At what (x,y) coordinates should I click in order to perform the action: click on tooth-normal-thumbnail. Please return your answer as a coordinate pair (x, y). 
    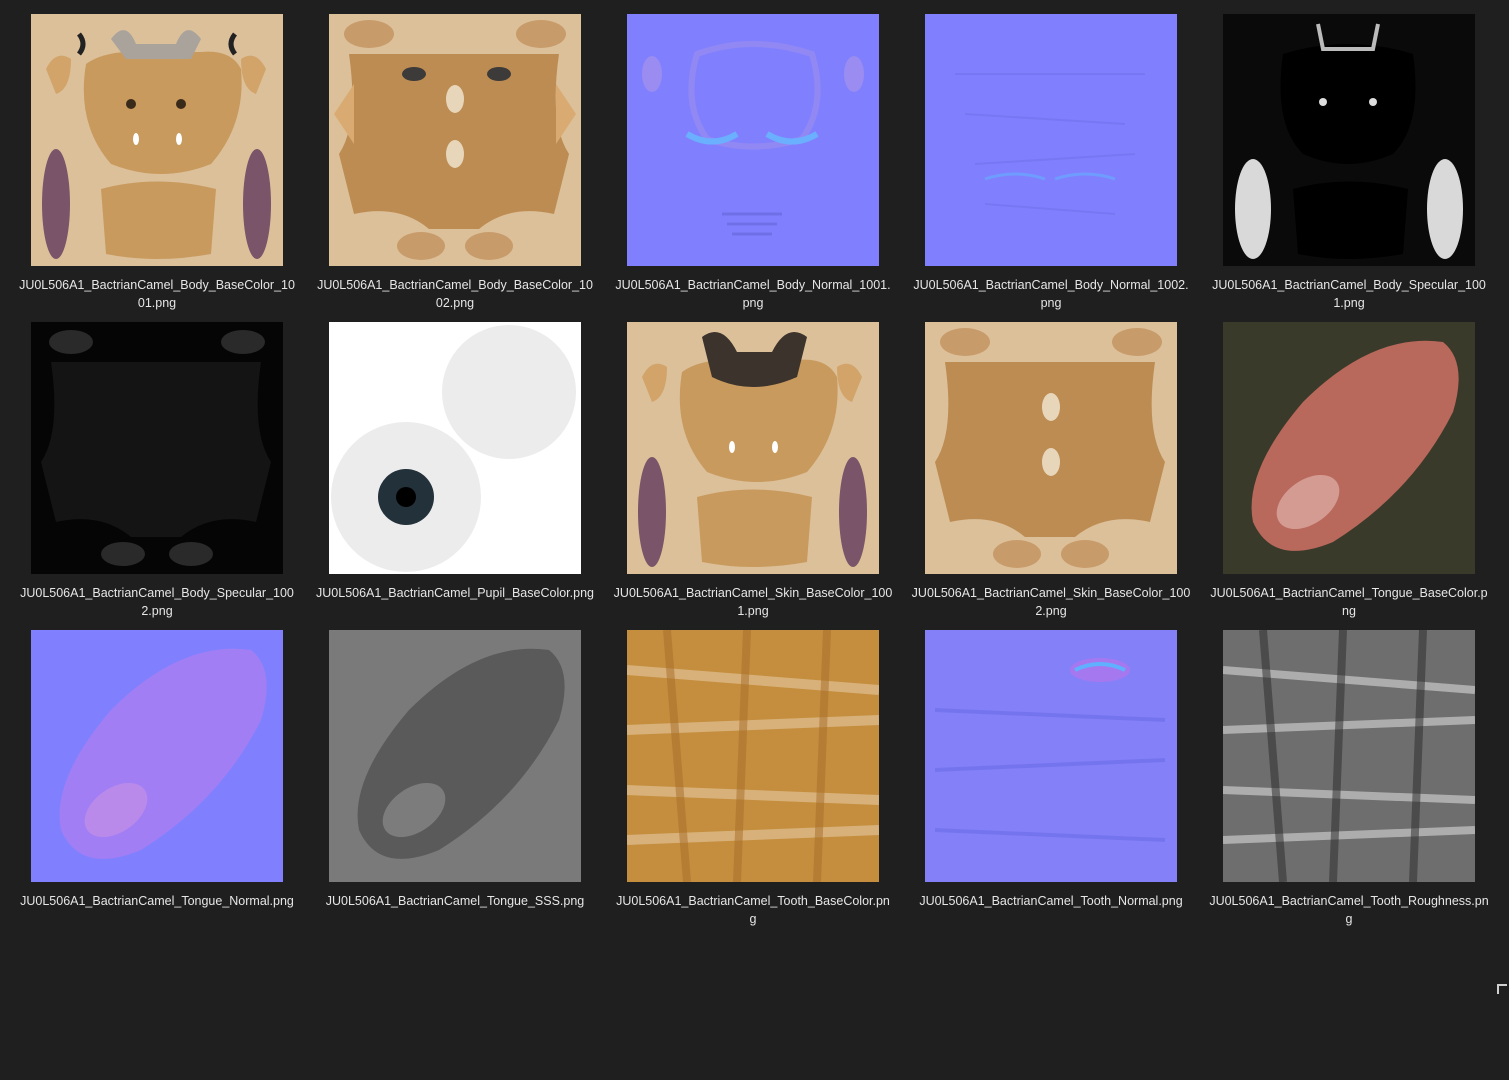
    Looking at the image, I should click on (1051, 756).